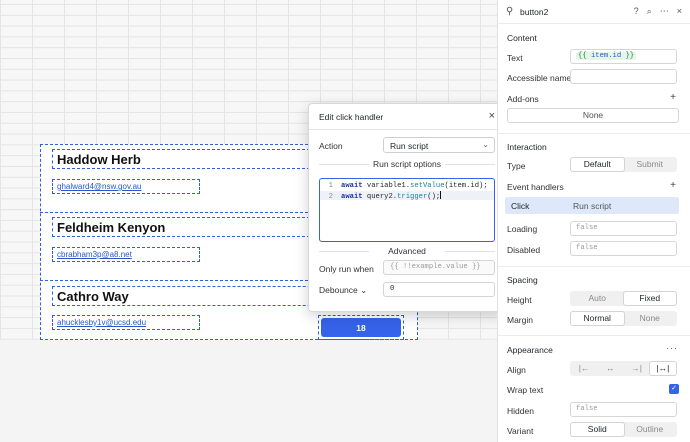 The width and height of the screenshot is (690, 442). I want to click on template-expression: {{ item.id }}, so click(606, 56).